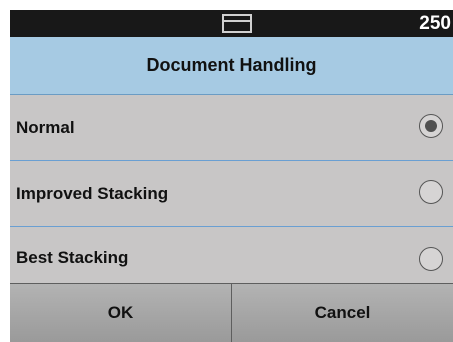 The height and width of the screenshot is (342, 453). Describe the element at coordinates (342, 313) in the screenshot. I see `cancel-button: Cancel` at that location.